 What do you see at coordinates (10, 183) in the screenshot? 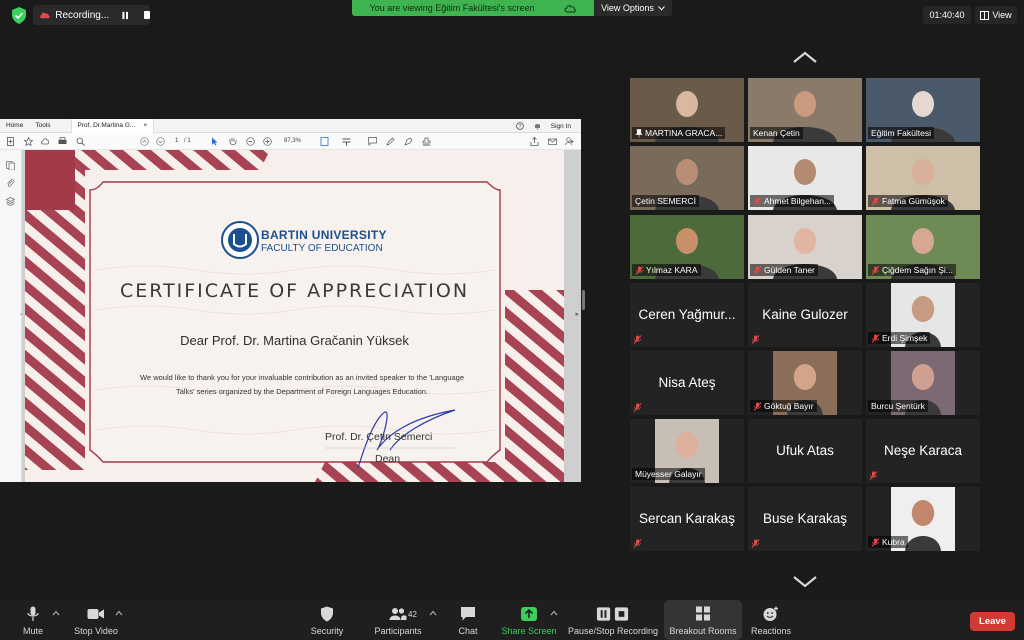
I see `attachment-icon` at bounding box center [10, 183].